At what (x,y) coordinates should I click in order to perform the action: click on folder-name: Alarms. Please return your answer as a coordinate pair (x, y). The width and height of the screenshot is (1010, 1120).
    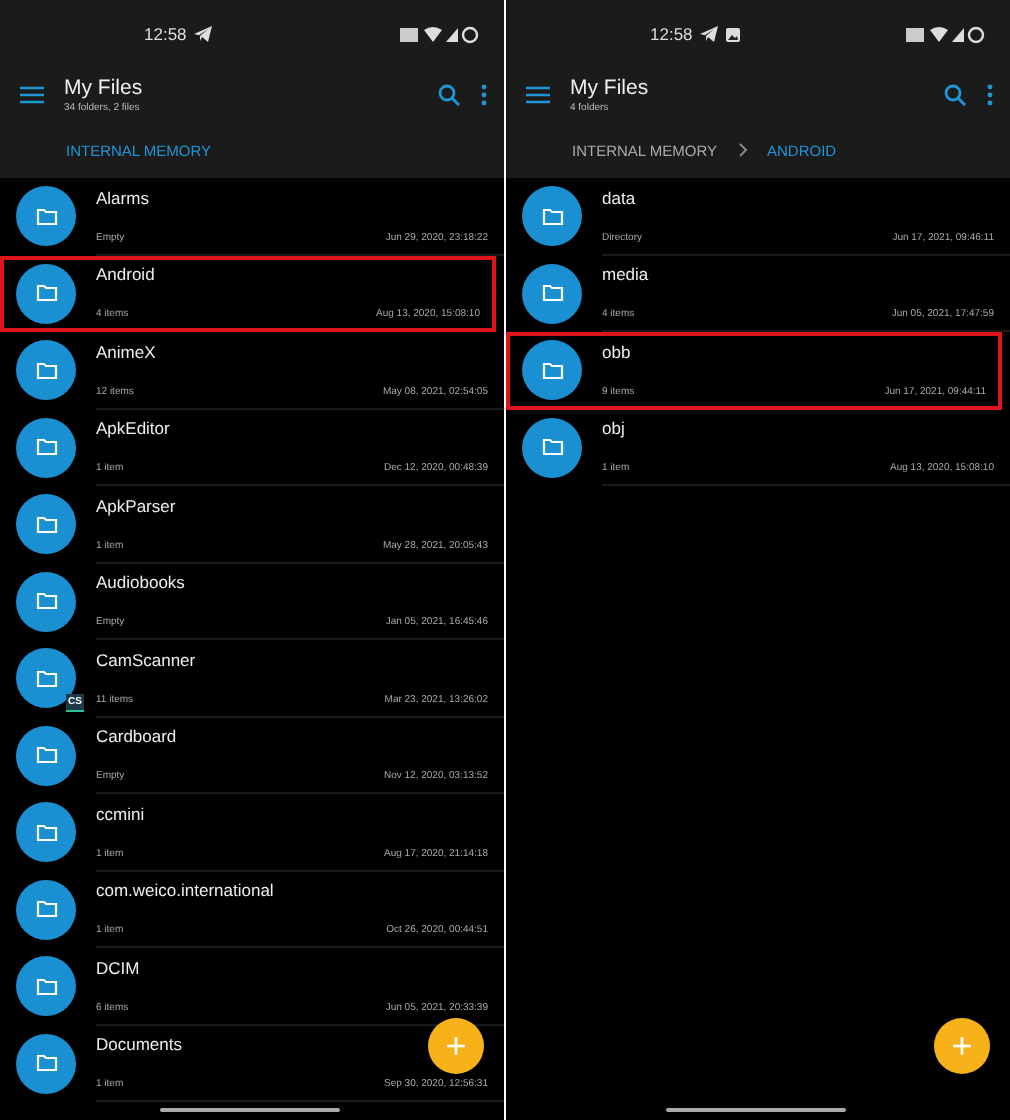
    Looking at the image, I should click on (122, 197).